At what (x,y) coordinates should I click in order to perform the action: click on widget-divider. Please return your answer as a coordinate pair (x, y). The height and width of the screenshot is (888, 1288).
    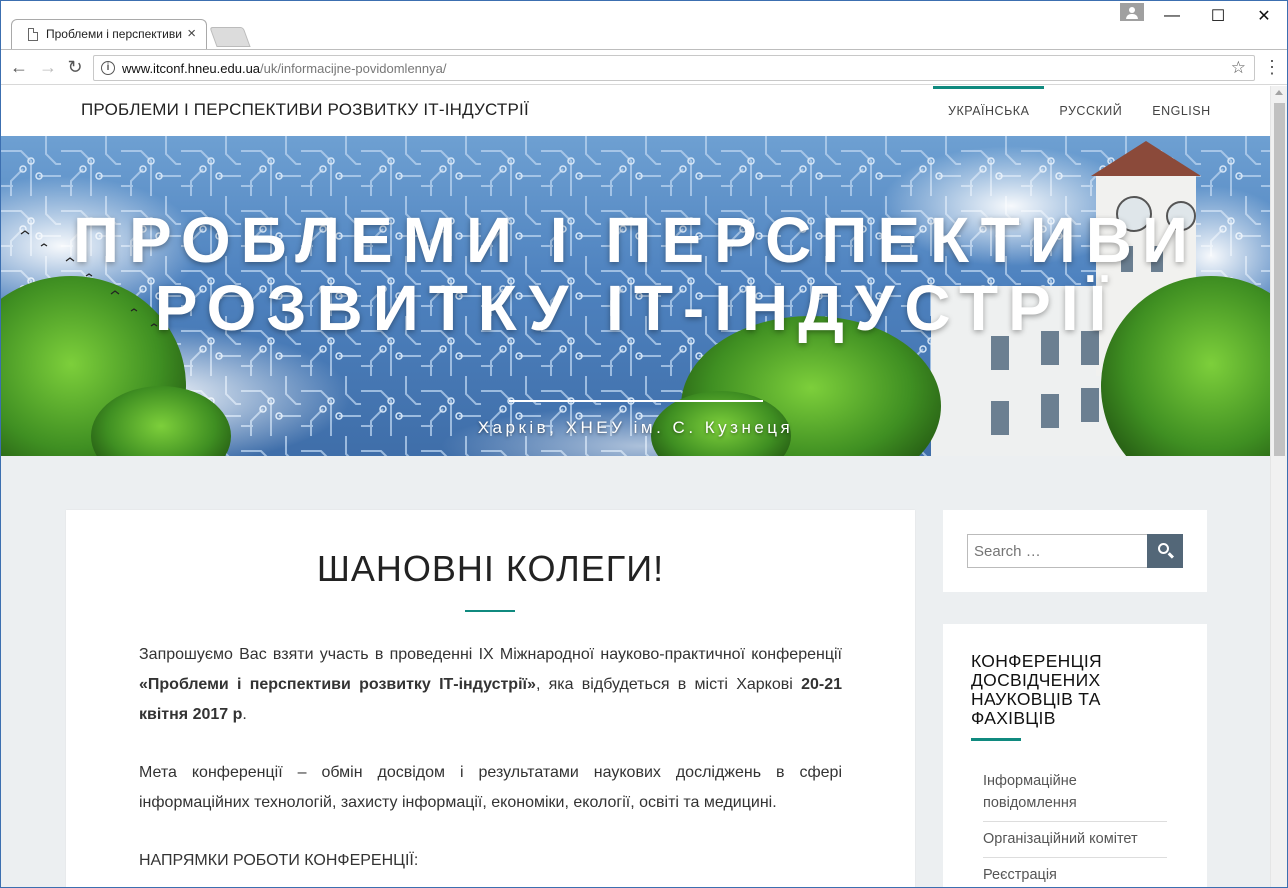
    Looking at the image, I should click on (996, 739).